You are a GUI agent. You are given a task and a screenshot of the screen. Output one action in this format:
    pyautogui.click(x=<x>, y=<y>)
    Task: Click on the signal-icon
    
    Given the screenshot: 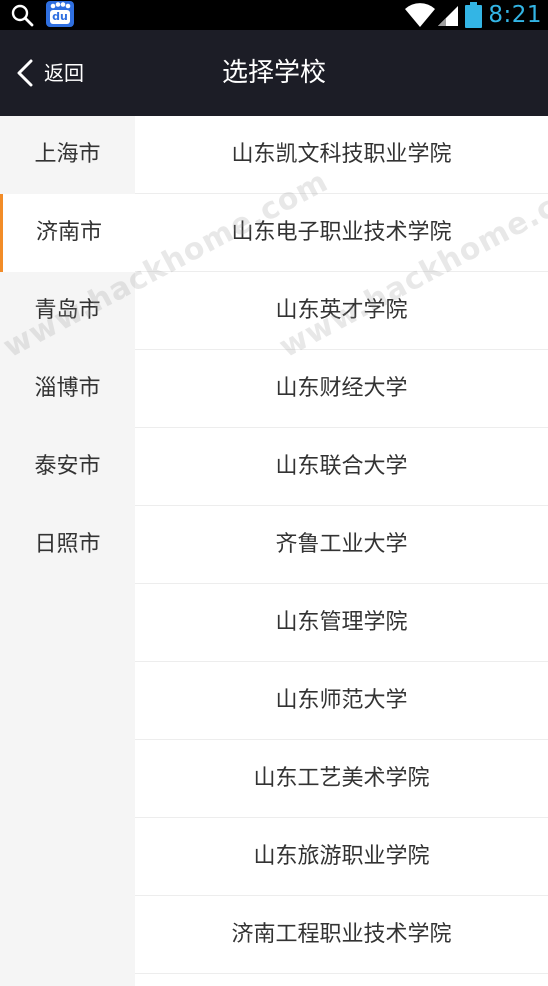 What is the action you would take?
    pyautogui.click(x=448, y=16)
    